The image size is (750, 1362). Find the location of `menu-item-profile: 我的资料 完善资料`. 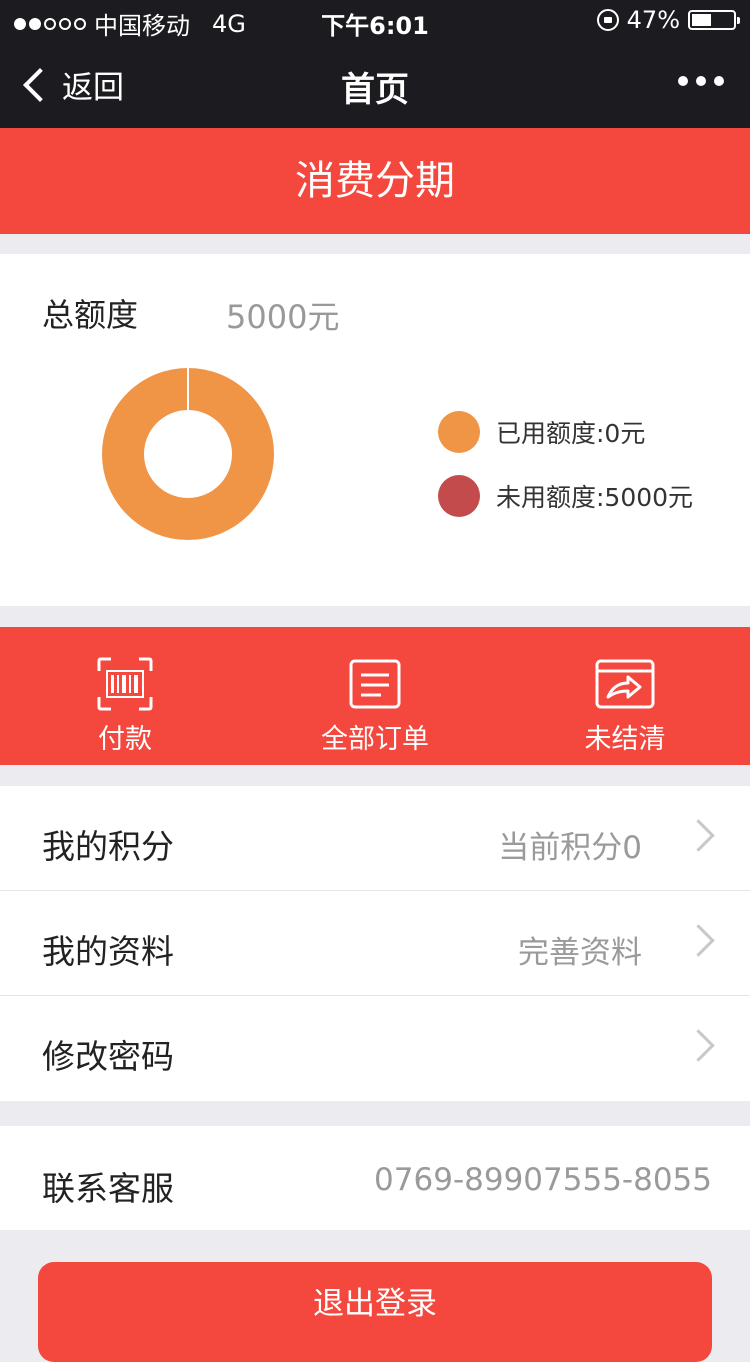

menu-item-profile: 我的资料 完善资料 is located at coordinates (375, 943).